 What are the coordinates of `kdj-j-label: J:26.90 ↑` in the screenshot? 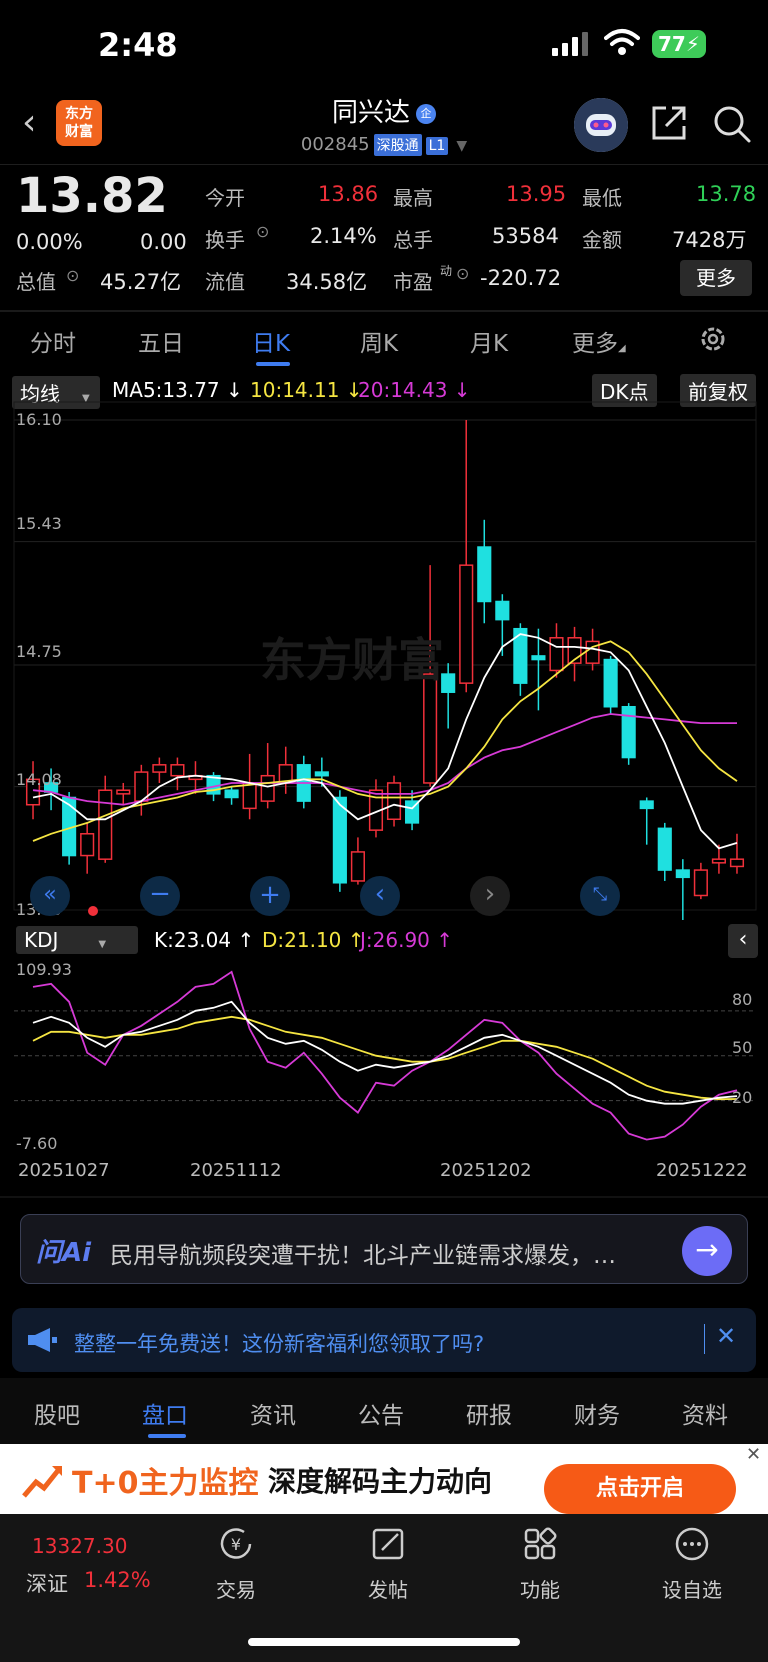 It's located at (407, 940).